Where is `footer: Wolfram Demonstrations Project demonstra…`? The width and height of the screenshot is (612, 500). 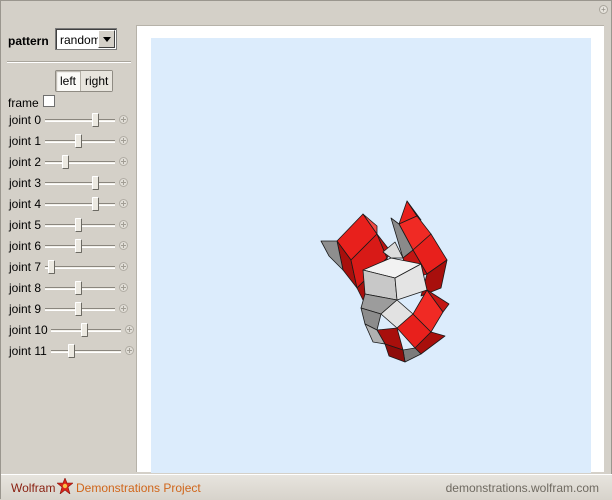
footer: Wolfram Demonstrations Project demonstra… is located at coordinates (306, 487).